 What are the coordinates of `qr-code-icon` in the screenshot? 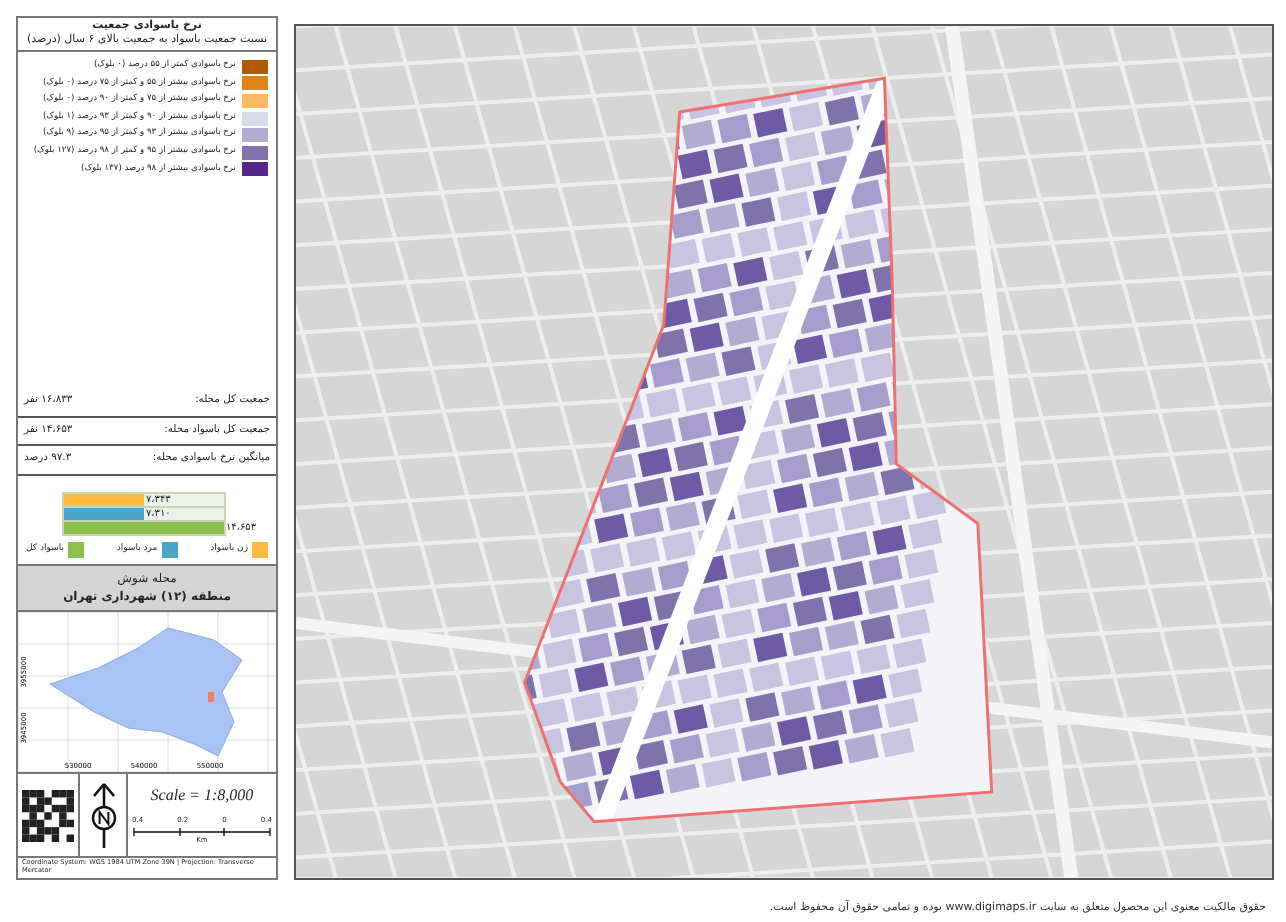 It's located at (48, 815).